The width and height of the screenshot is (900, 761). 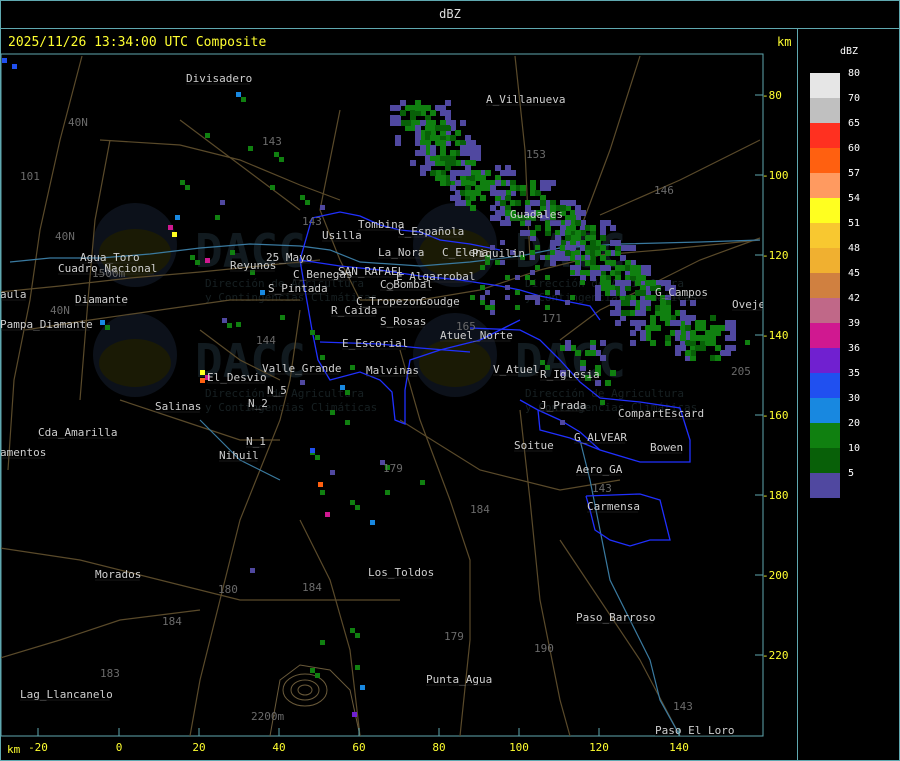 What do you see at coordinates (570, 374) in the screenshot?
I see `place-label: R_Iglesia` at bounding box center [570, 374].